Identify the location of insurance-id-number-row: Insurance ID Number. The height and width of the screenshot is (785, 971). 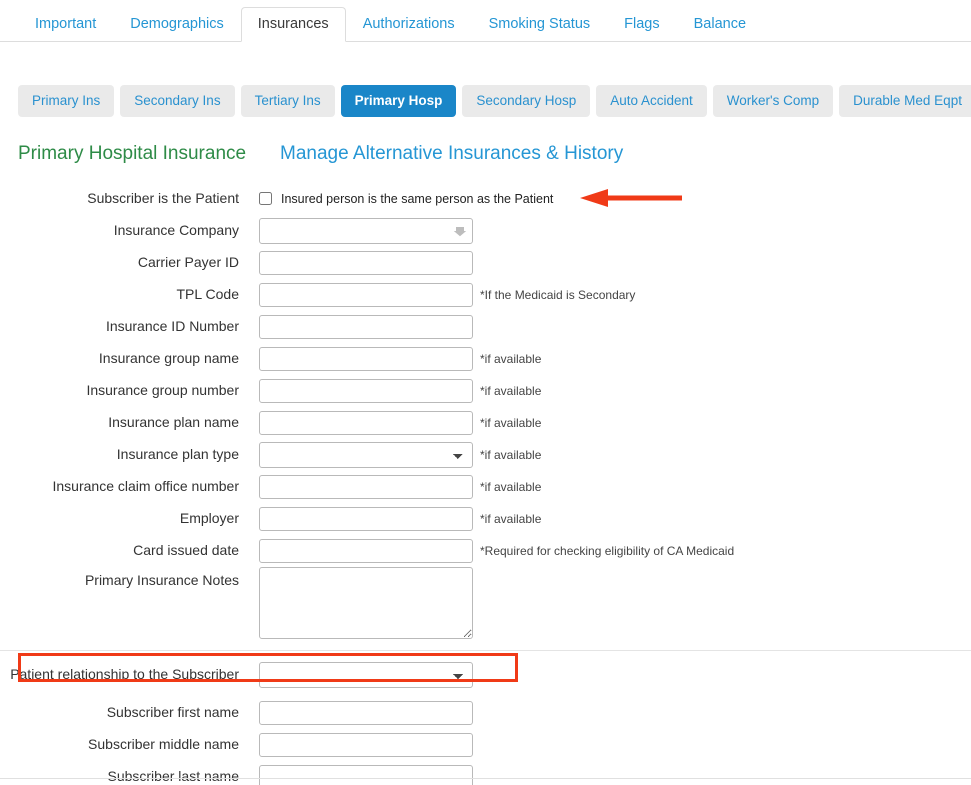
(485, 327).